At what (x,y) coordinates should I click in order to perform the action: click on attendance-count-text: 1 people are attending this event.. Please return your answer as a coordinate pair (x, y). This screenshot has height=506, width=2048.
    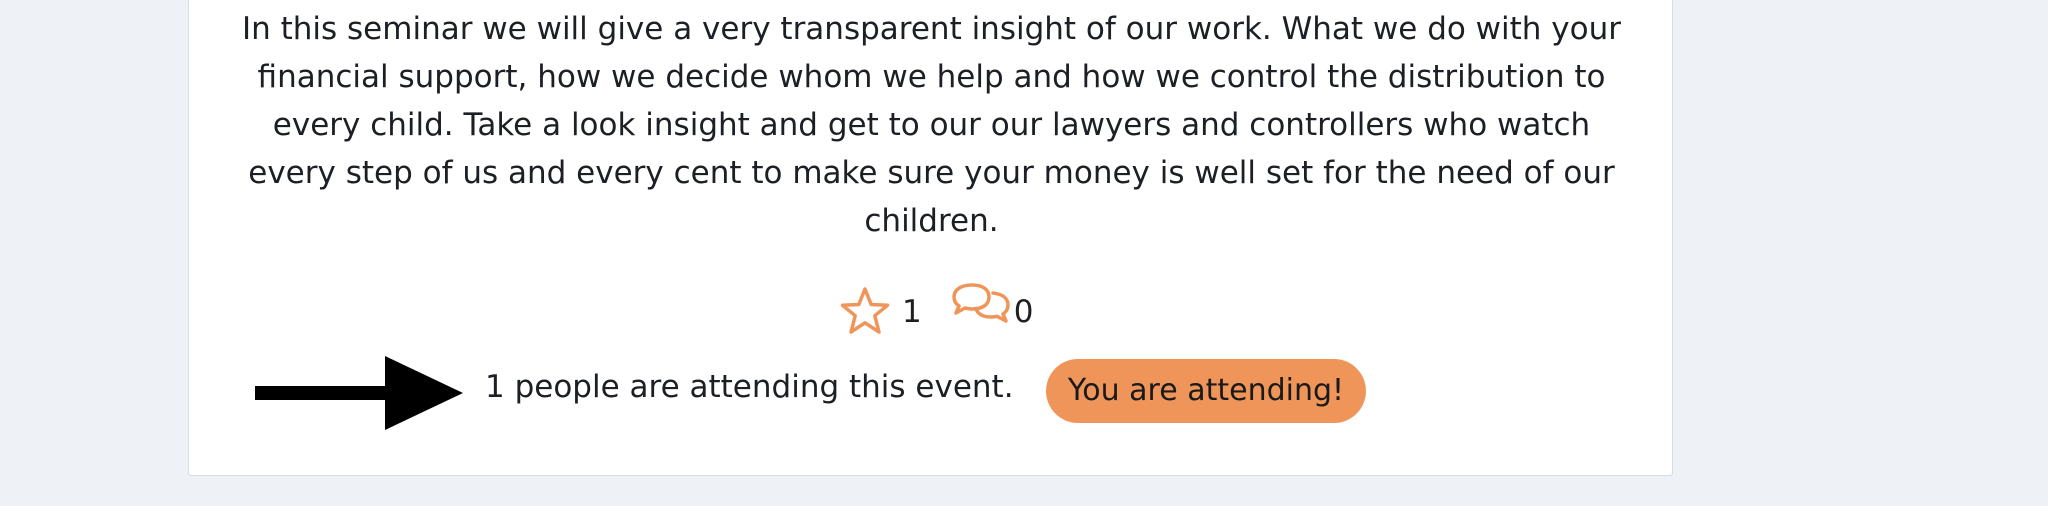
    Looking at the image, I should click on (749, 387).